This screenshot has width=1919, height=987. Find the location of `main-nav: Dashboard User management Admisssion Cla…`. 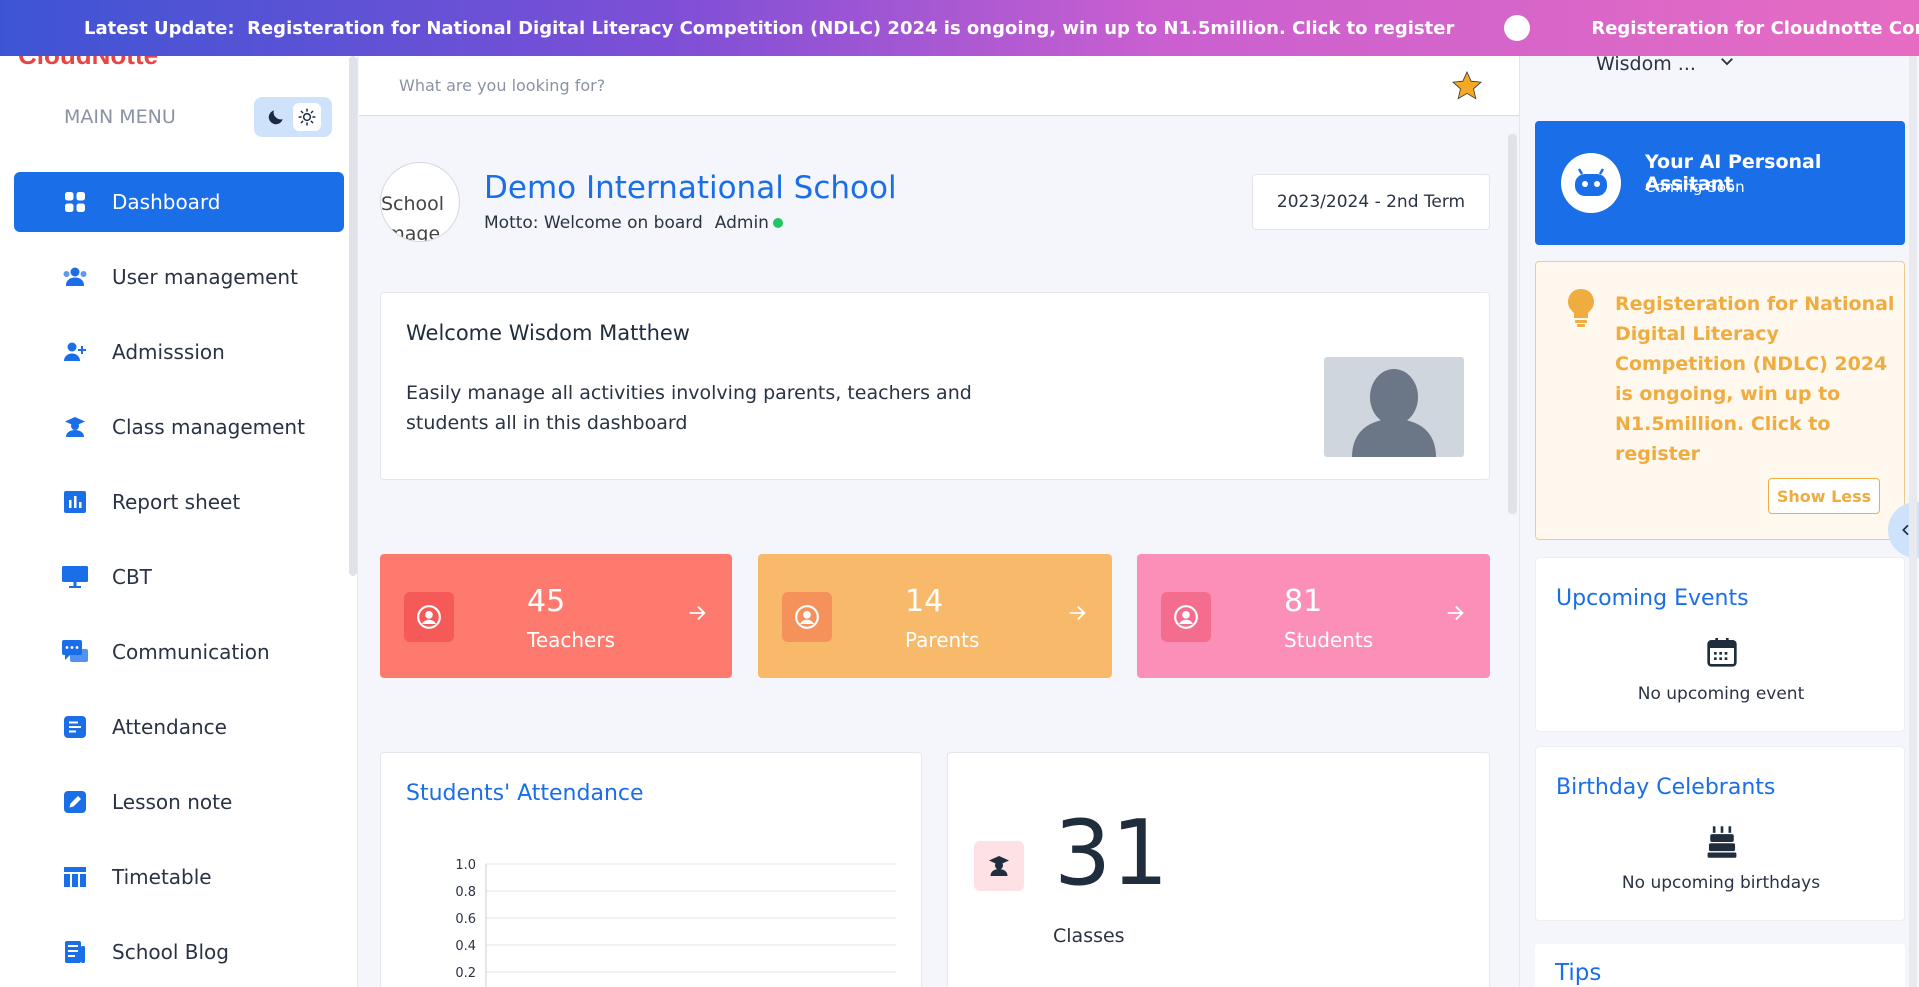

main-nav: Dashboard User management Admisssion Cla… is located at coordinates (179, 579).